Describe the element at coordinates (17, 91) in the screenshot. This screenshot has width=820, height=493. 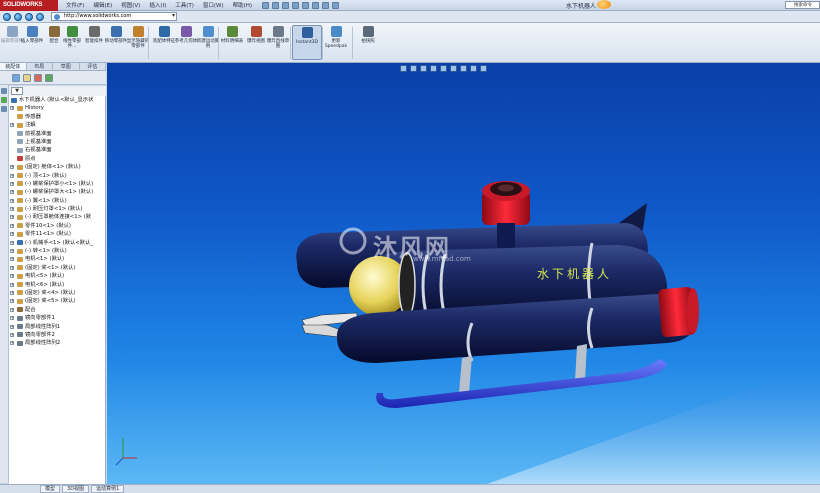
I see `filter-icon: ▼` at that location.